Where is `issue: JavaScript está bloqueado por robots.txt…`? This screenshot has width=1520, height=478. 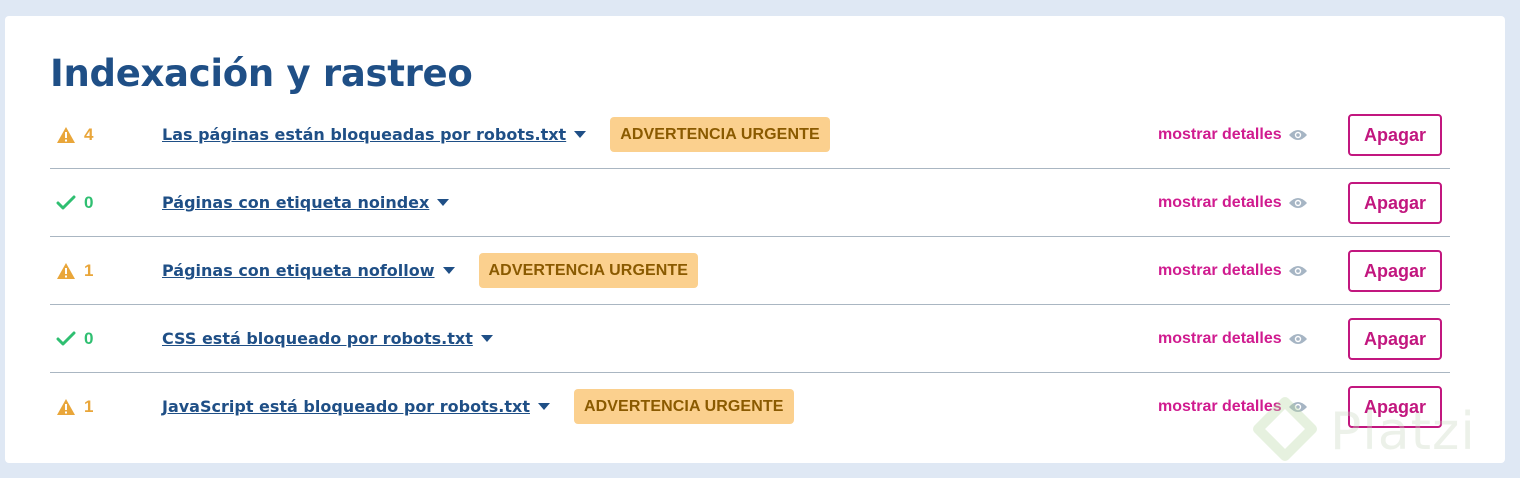 issue: JavaScript está bloqueado por robots.txt… is located at coordinates (478, 406).